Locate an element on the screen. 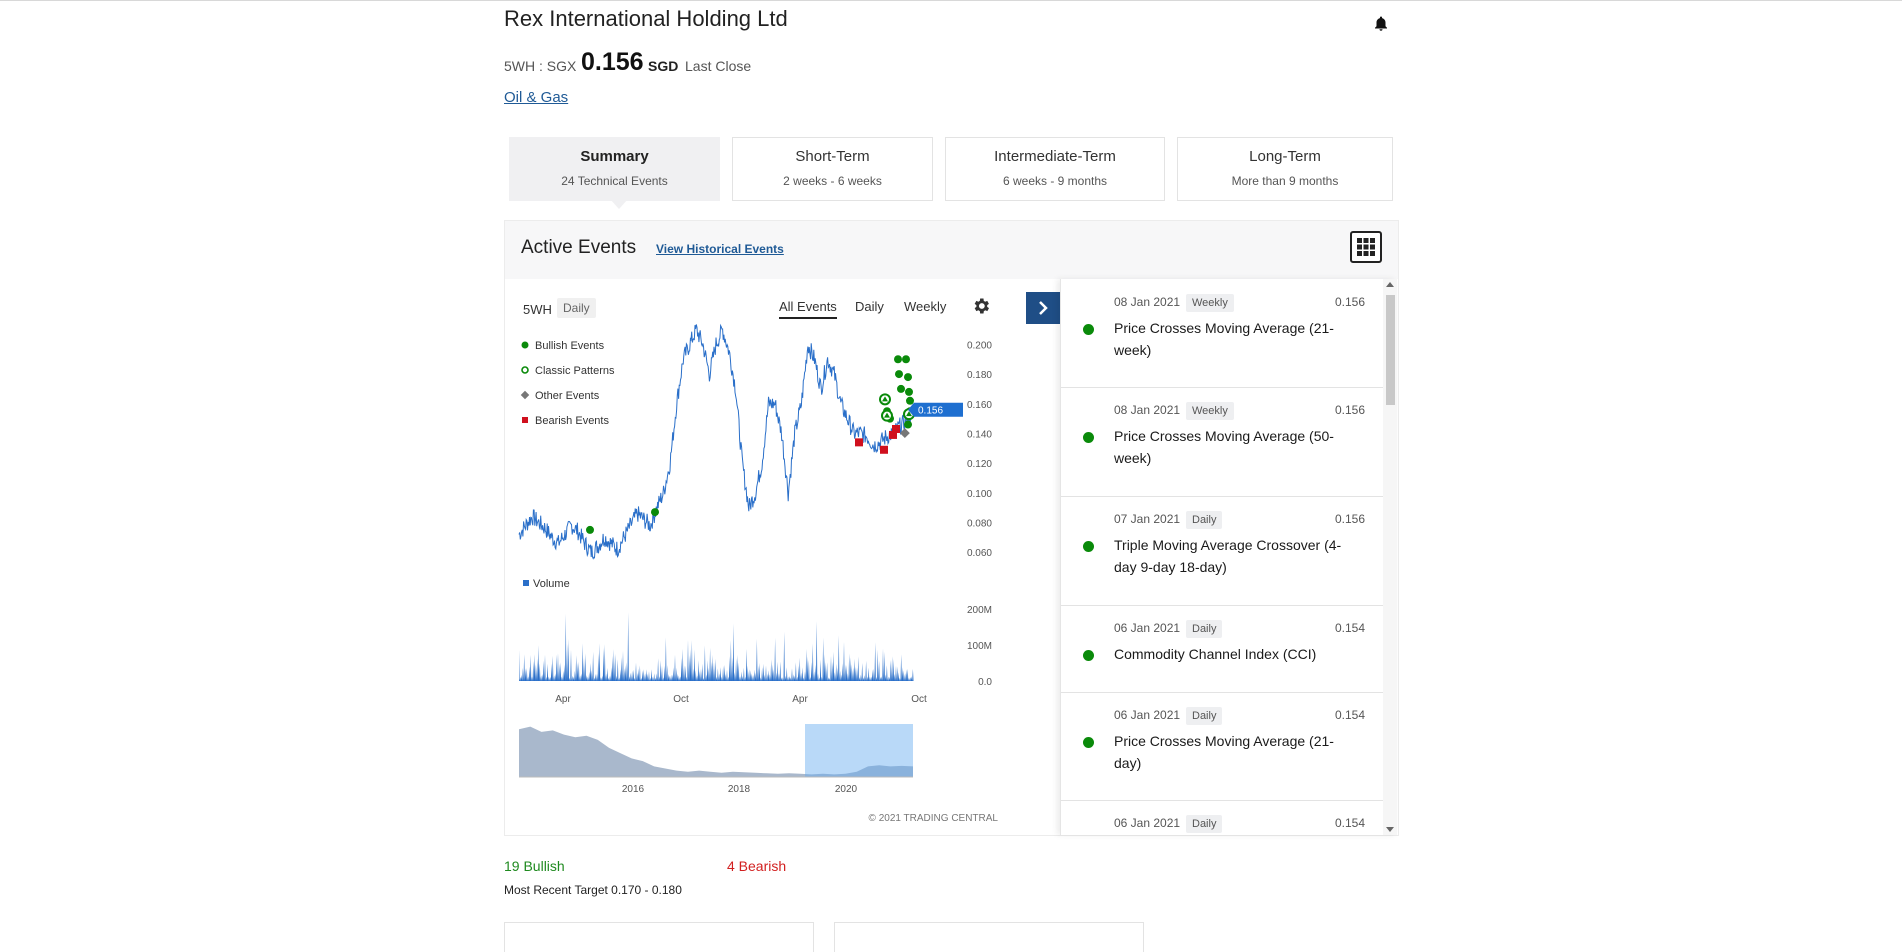 This screenshot has width=1902, height=952. recent-target: Most Recent Target 0.170 - 0.180 is located at coordinates (593, 890).